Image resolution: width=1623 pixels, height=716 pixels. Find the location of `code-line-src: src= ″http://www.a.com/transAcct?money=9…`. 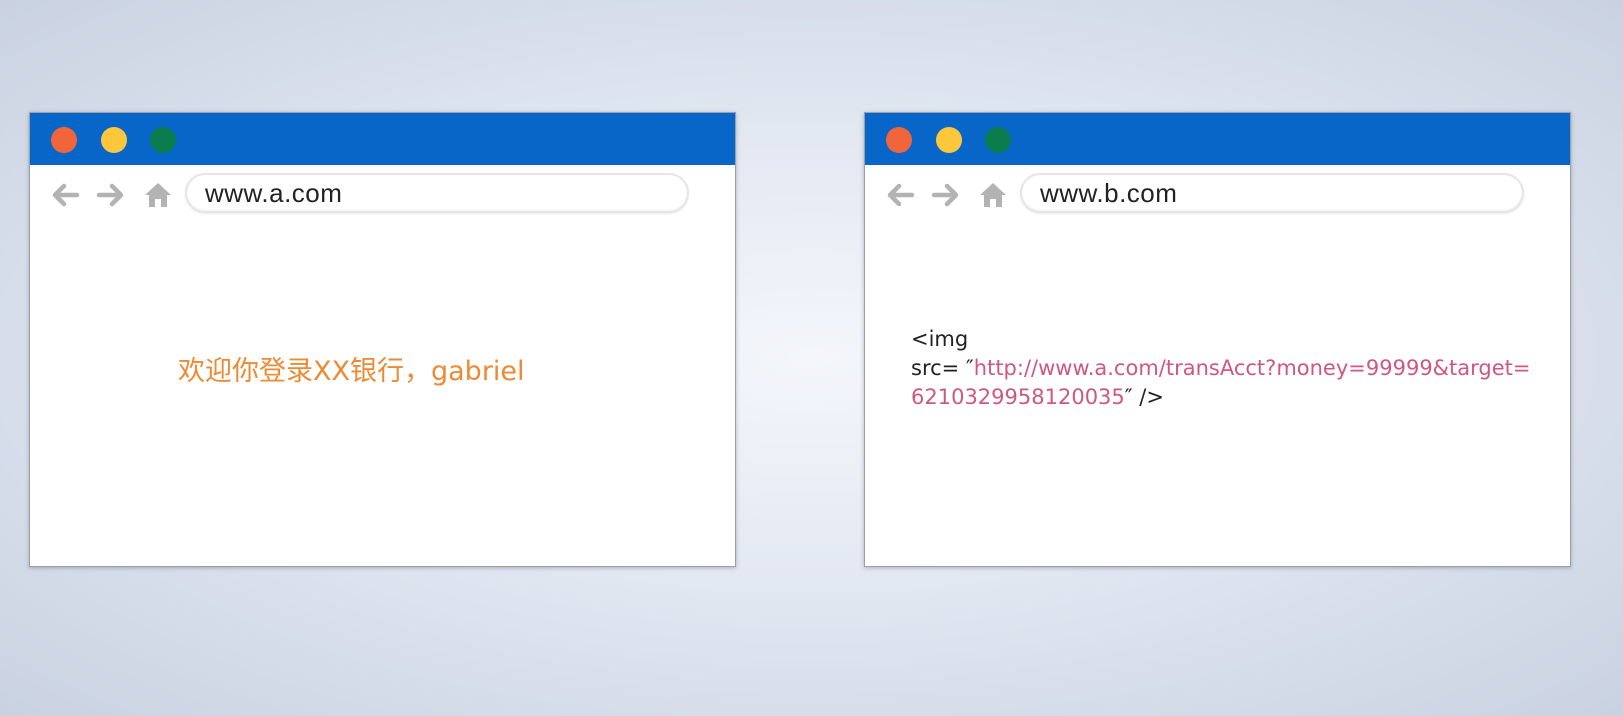

code-line-src: src= ″http://www.a.com/transAcct?money=9… is located at coordinates (1221, 383).